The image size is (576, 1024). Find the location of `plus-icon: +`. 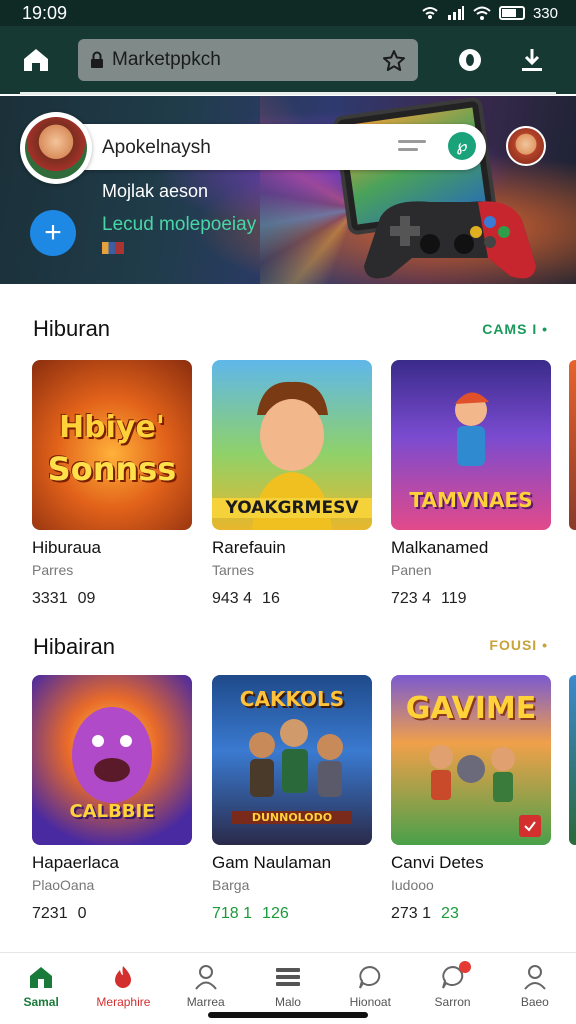

plus-icon: + is located at coordinates (53, 232).